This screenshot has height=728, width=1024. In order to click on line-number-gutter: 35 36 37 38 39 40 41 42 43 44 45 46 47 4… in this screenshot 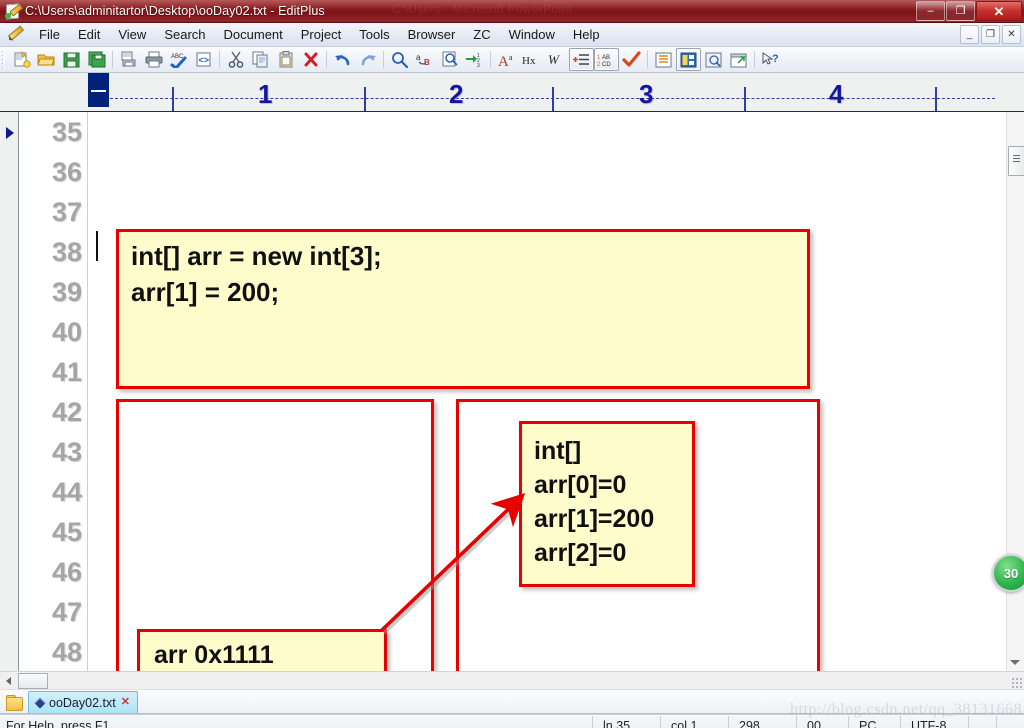, I will do `click(53, 391)`.